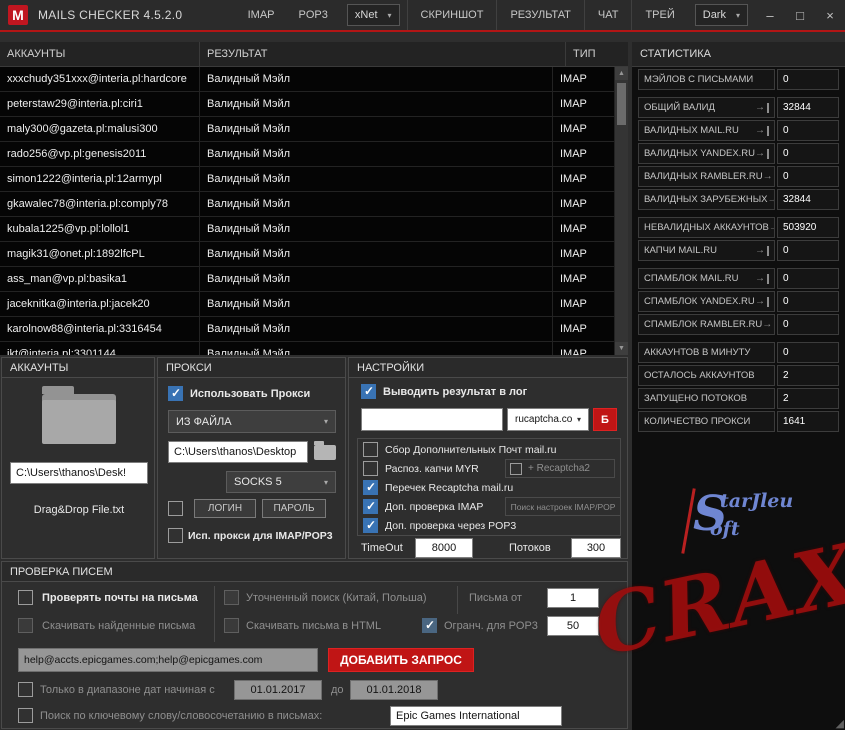 The image size is (845, 730). Describe the element at coordinates (370, 525) in the screenshot. I see `pop3-check-checkbox` at that location.